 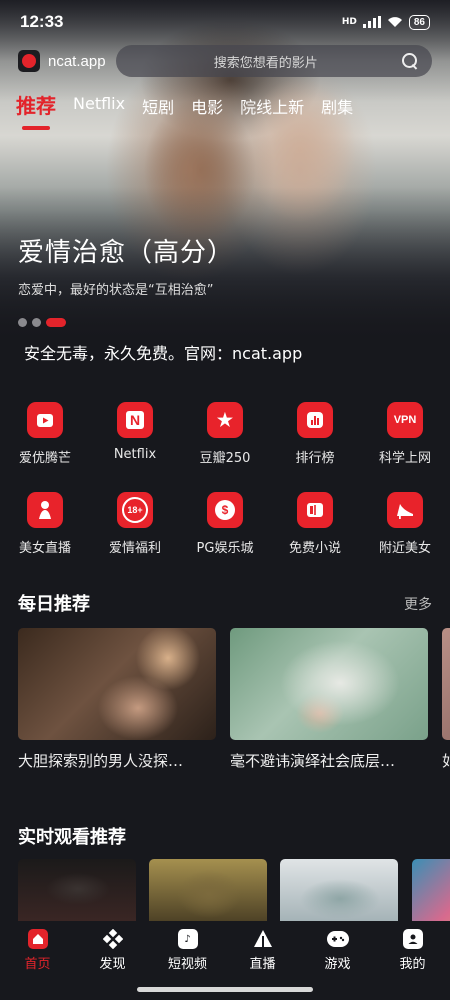 What do you see at coordinates (385, 22) in the screenshot?
I see `status-icons: HD 86` at bounding box center [385, 22].